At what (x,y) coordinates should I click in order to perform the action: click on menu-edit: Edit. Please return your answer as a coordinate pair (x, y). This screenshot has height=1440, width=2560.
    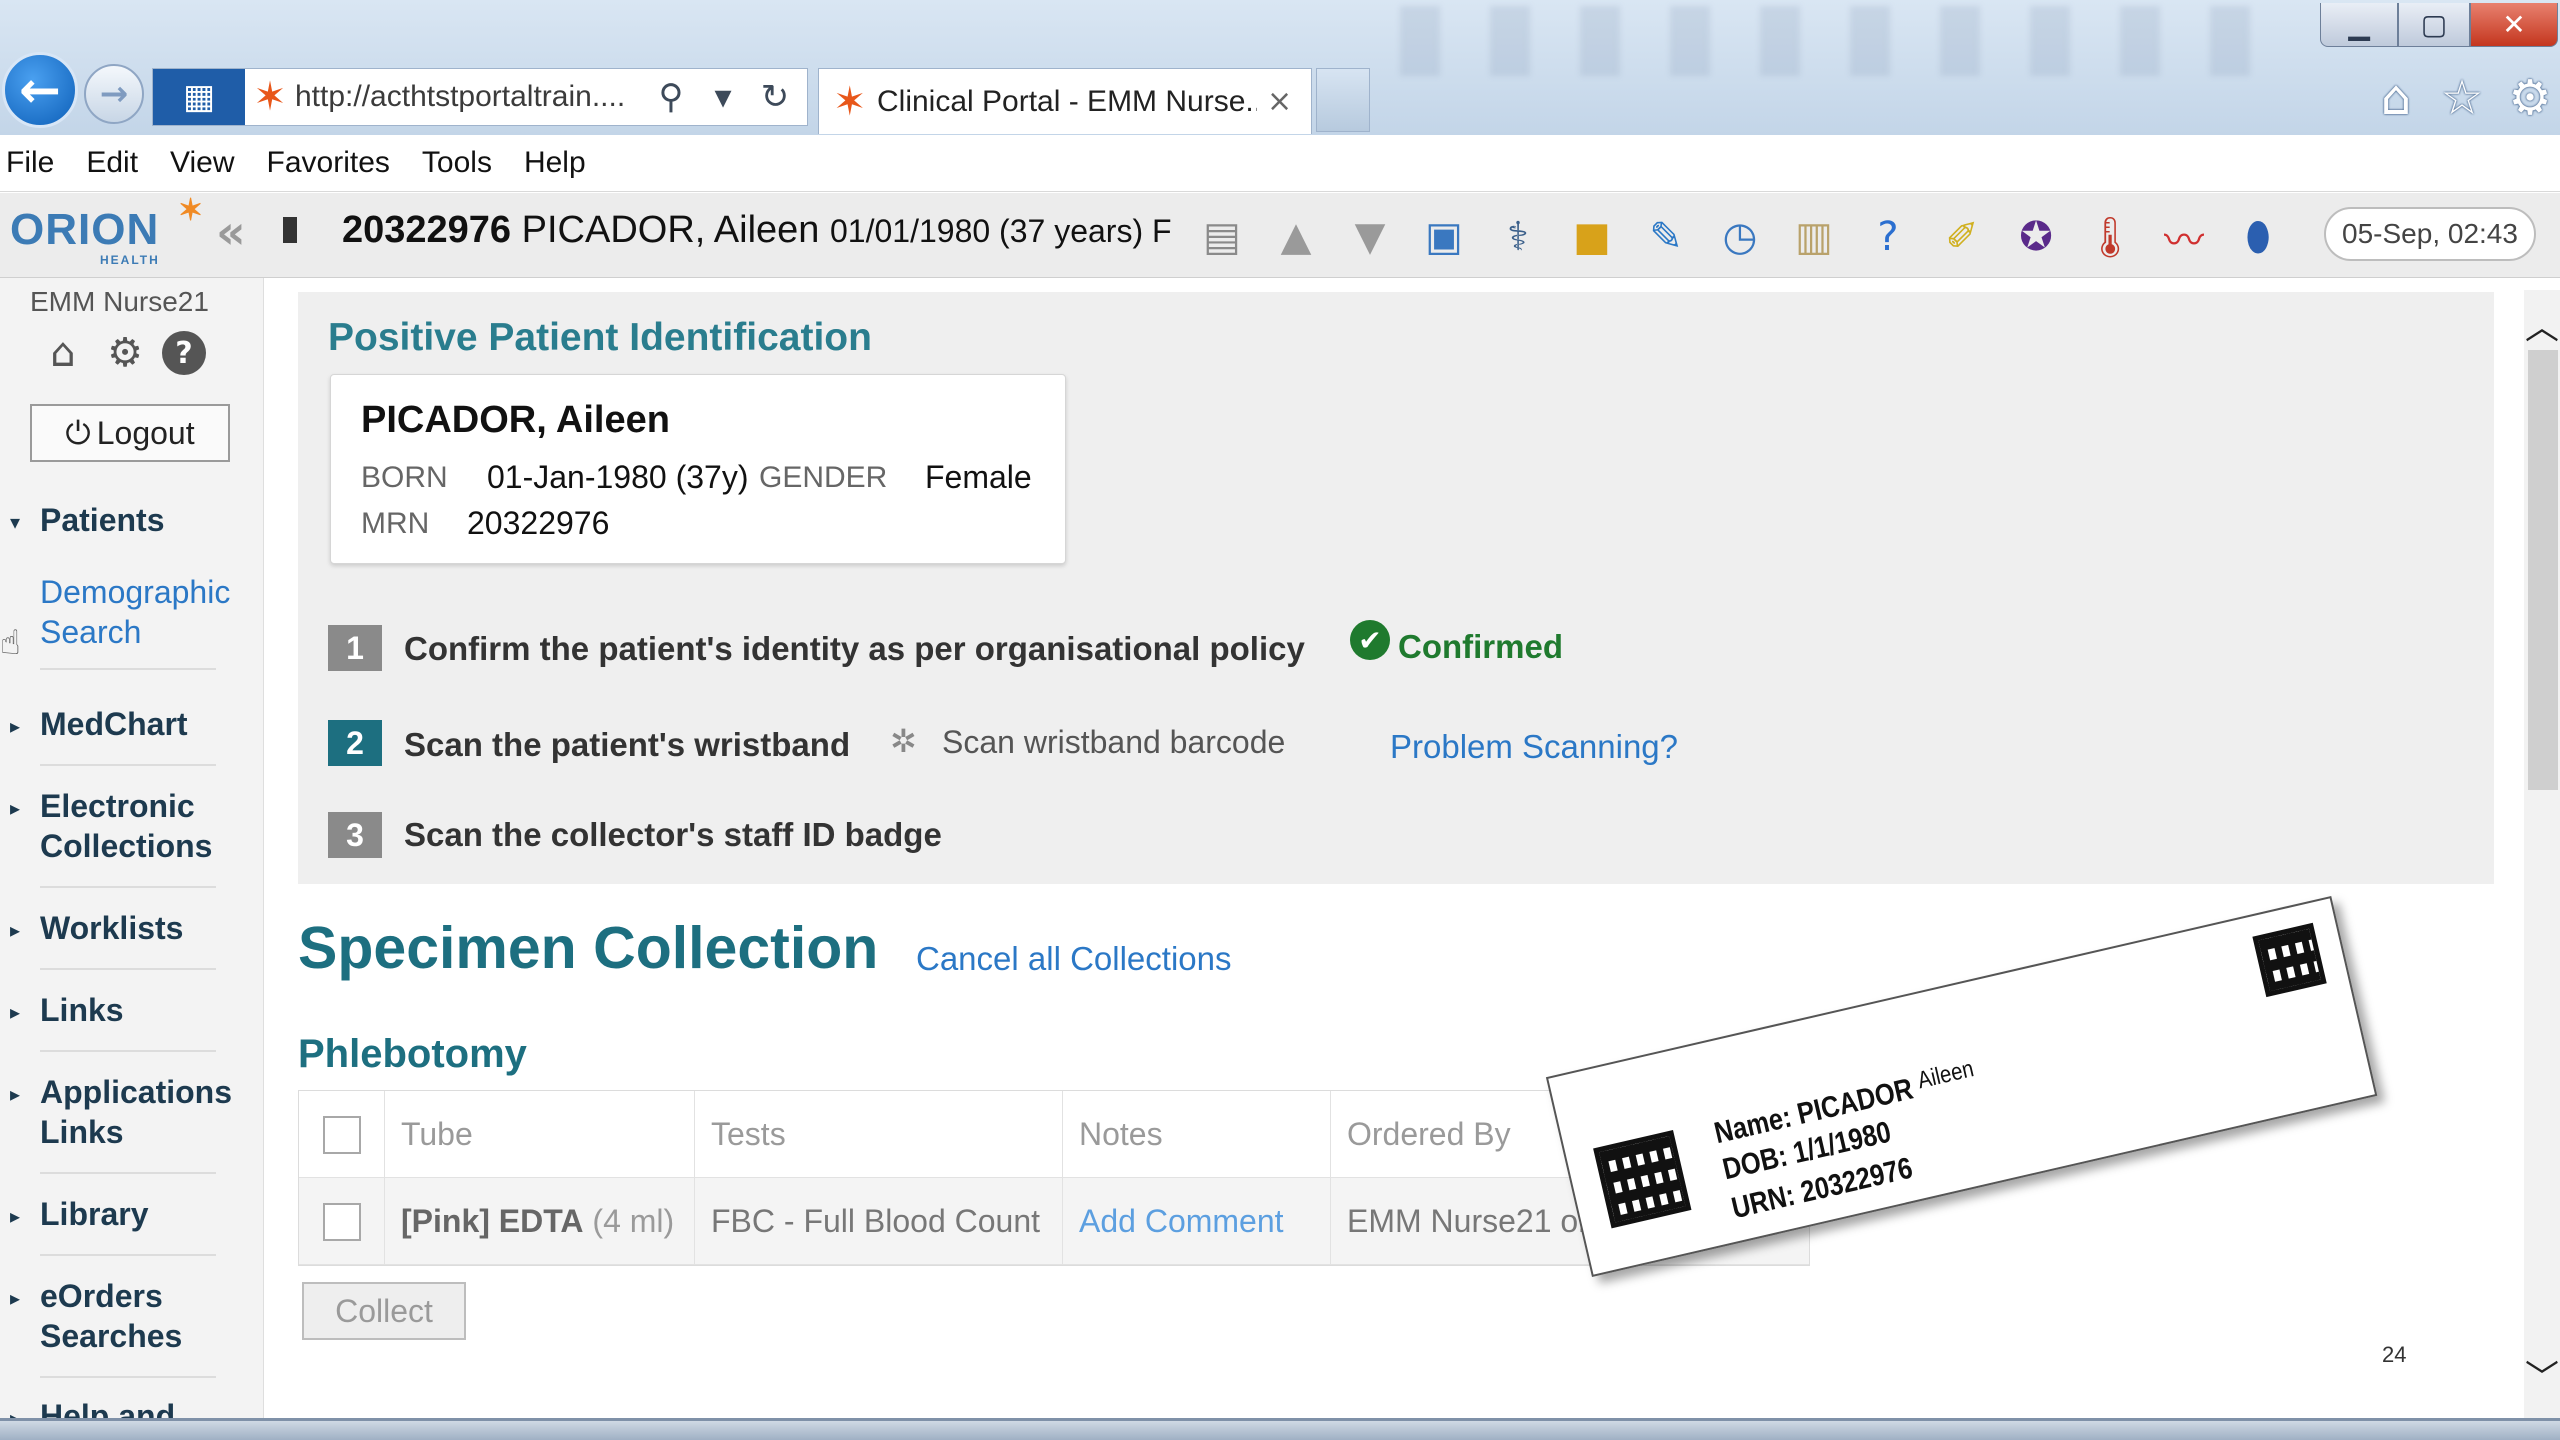
    Looking at the image, I should click on (112, 163).